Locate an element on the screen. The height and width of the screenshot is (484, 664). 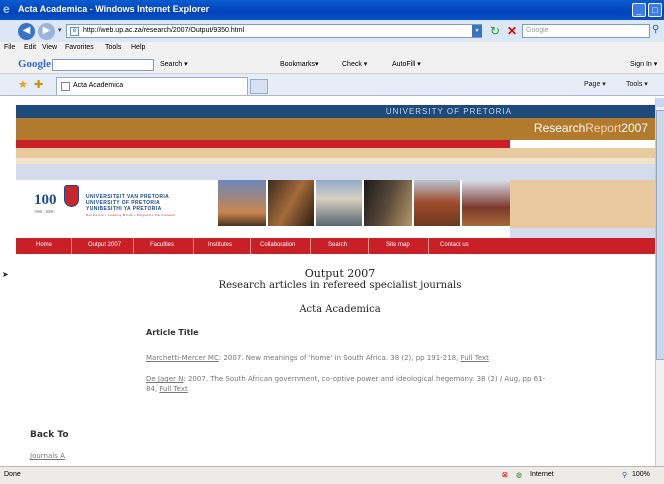
red-stripe is located at coordinates (263, 144).